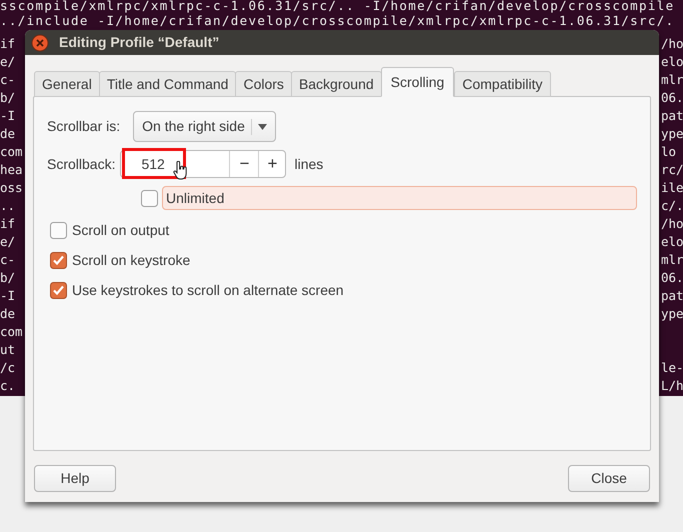 The height and width of the screenshot is (532, 683). Describe the element at coordinates (8, 386) in the screenshot. I see `terminal-text: c.` at that location.